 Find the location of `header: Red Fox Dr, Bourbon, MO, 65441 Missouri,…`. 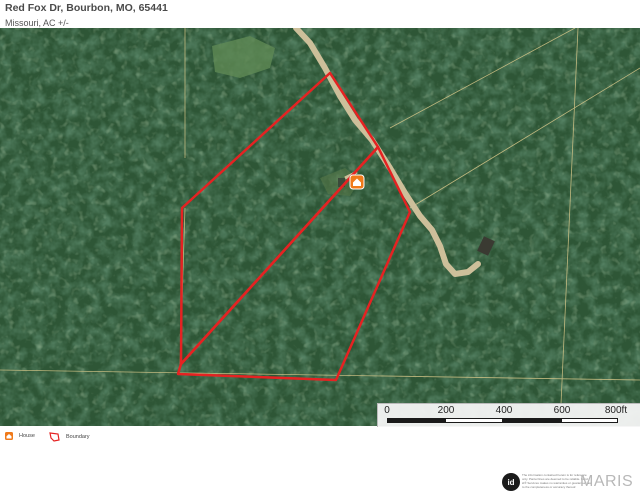

header: Red Fox Dr, Bourbon, MO, 65441 Missouri,… is located at coordinates (320, 15).